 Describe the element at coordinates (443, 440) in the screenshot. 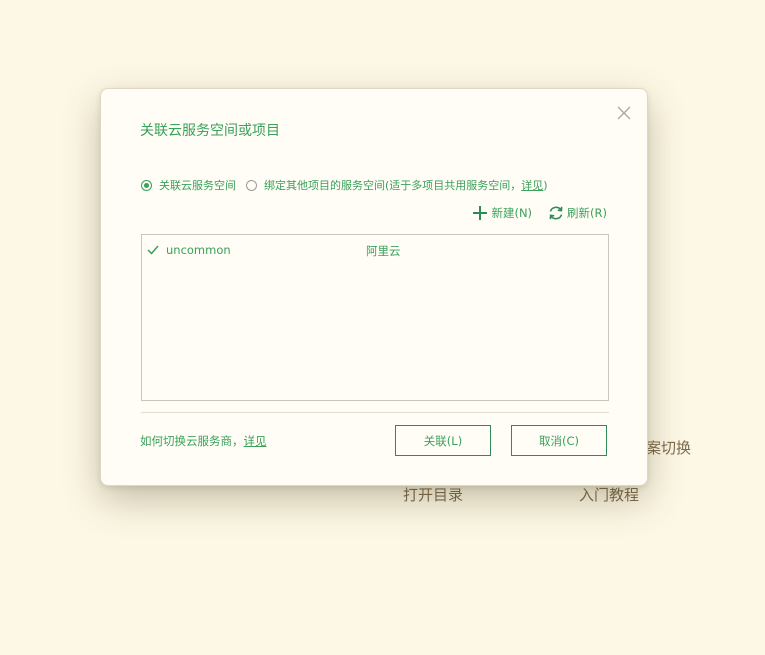

I see `link-button: 关联(L)` at that location.